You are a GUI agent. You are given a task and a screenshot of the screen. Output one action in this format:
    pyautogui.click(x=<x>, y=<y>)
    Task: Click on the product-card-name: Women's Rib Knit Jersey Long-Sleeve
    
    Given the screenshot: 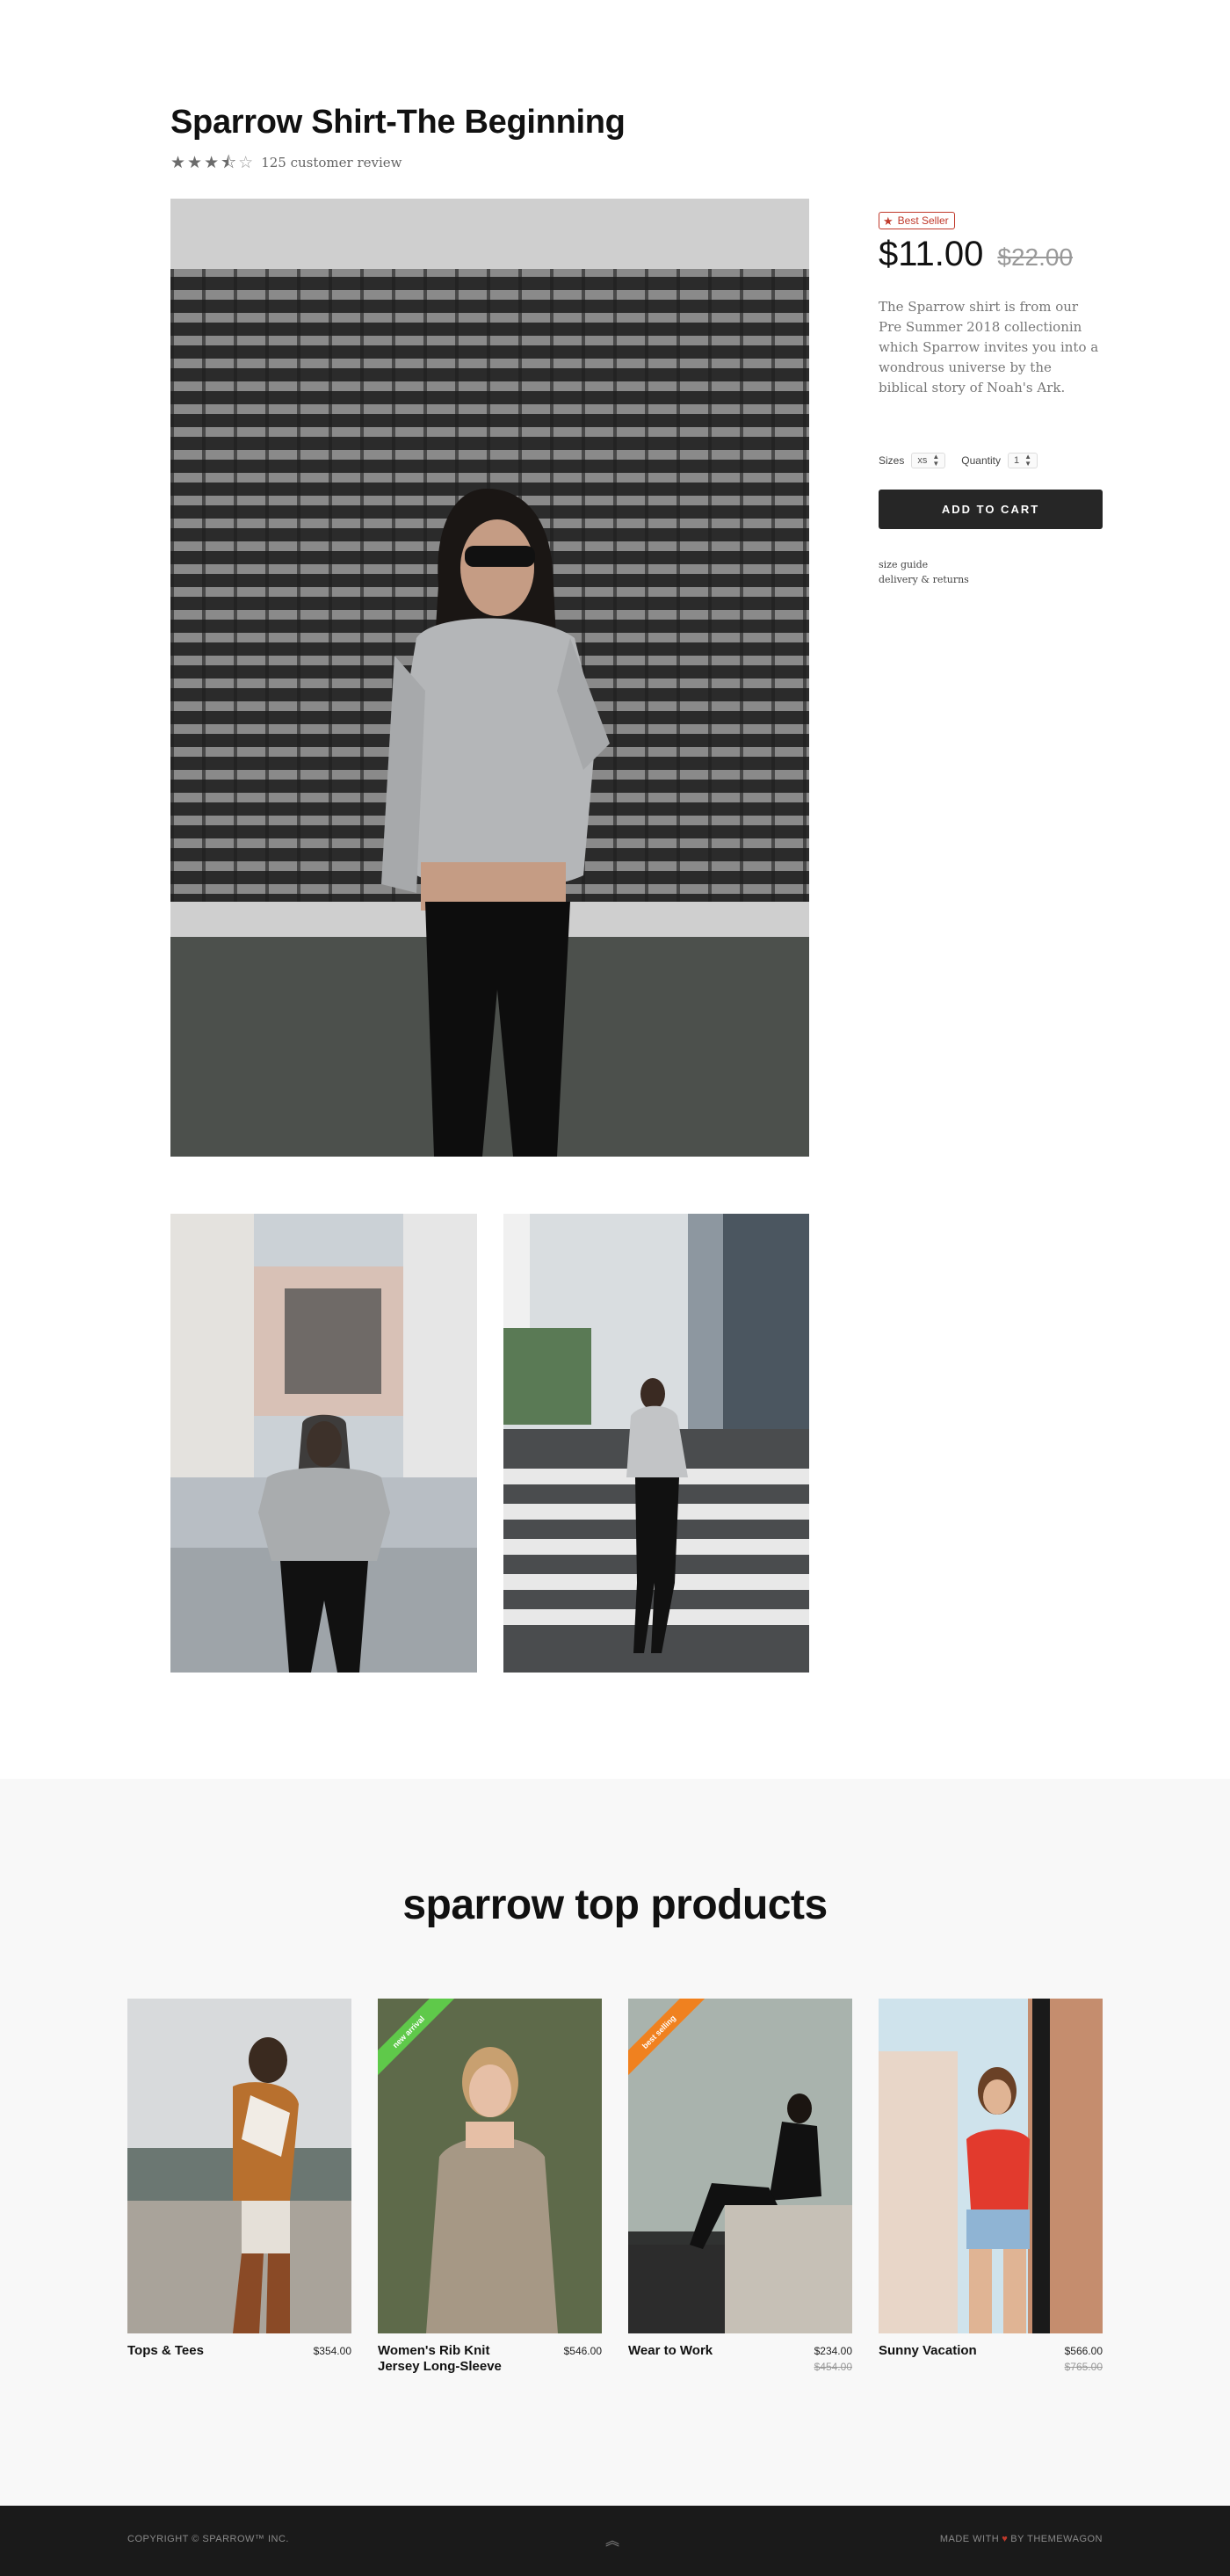 What is the action you would take?
    pyautogui.click(x=444, y=2359)
    